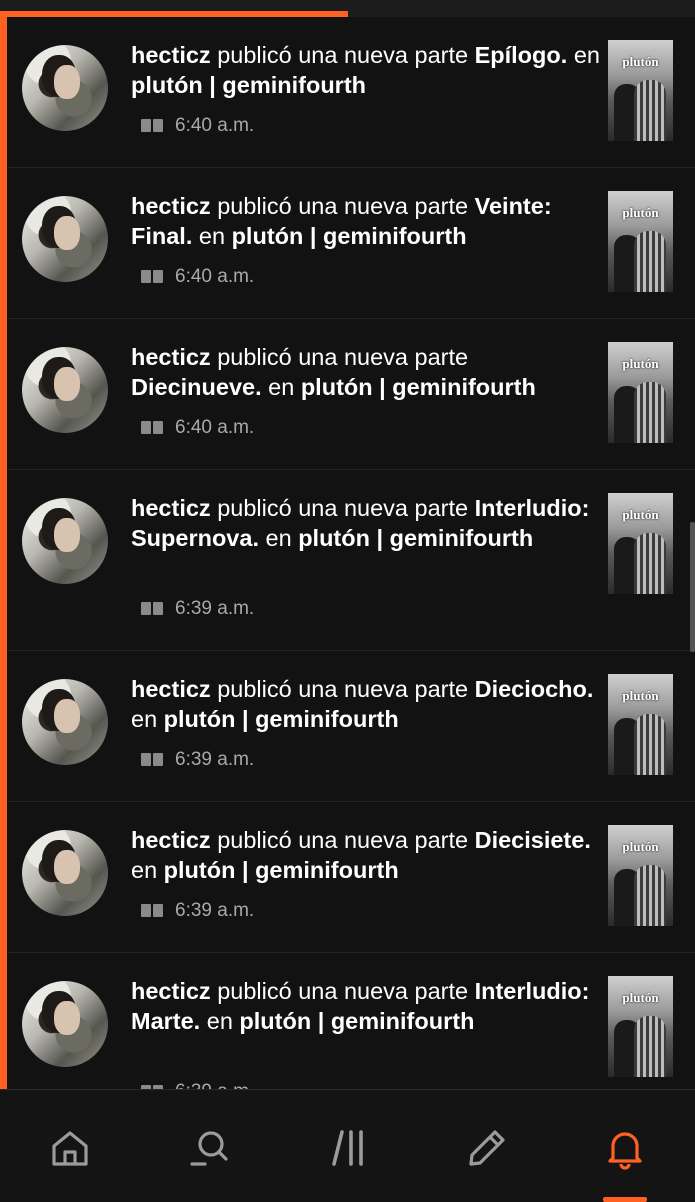 The height and width of the screenshot is (1202, 695). I want to click on nav-notifications, so click(625, 1160).